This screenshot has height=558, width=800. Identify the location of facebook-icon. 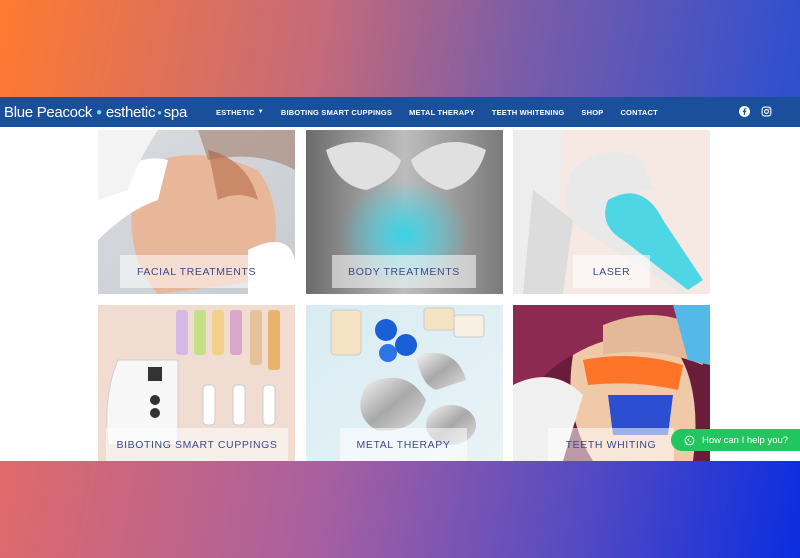
(744, 111).